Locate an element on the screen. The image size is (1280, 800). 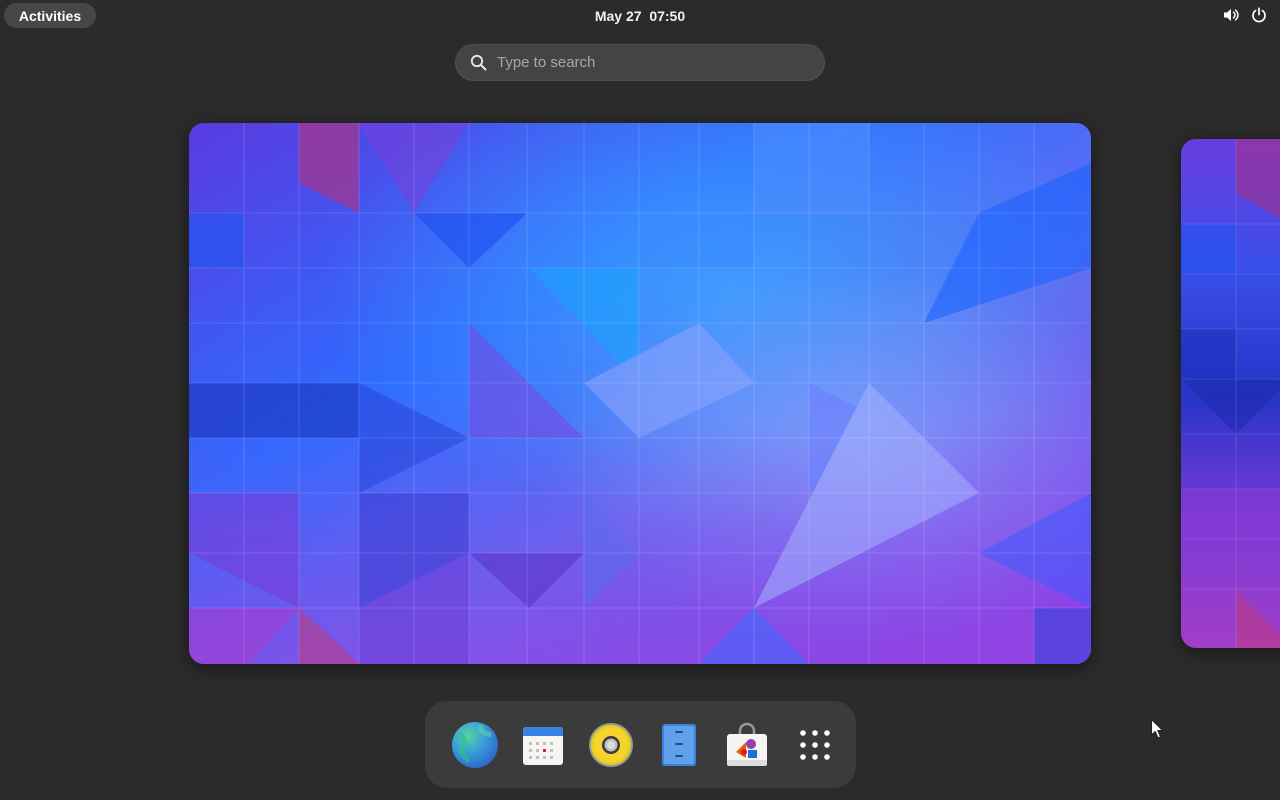
mouse-pointer-icon is located at coordinates (1157, 728).